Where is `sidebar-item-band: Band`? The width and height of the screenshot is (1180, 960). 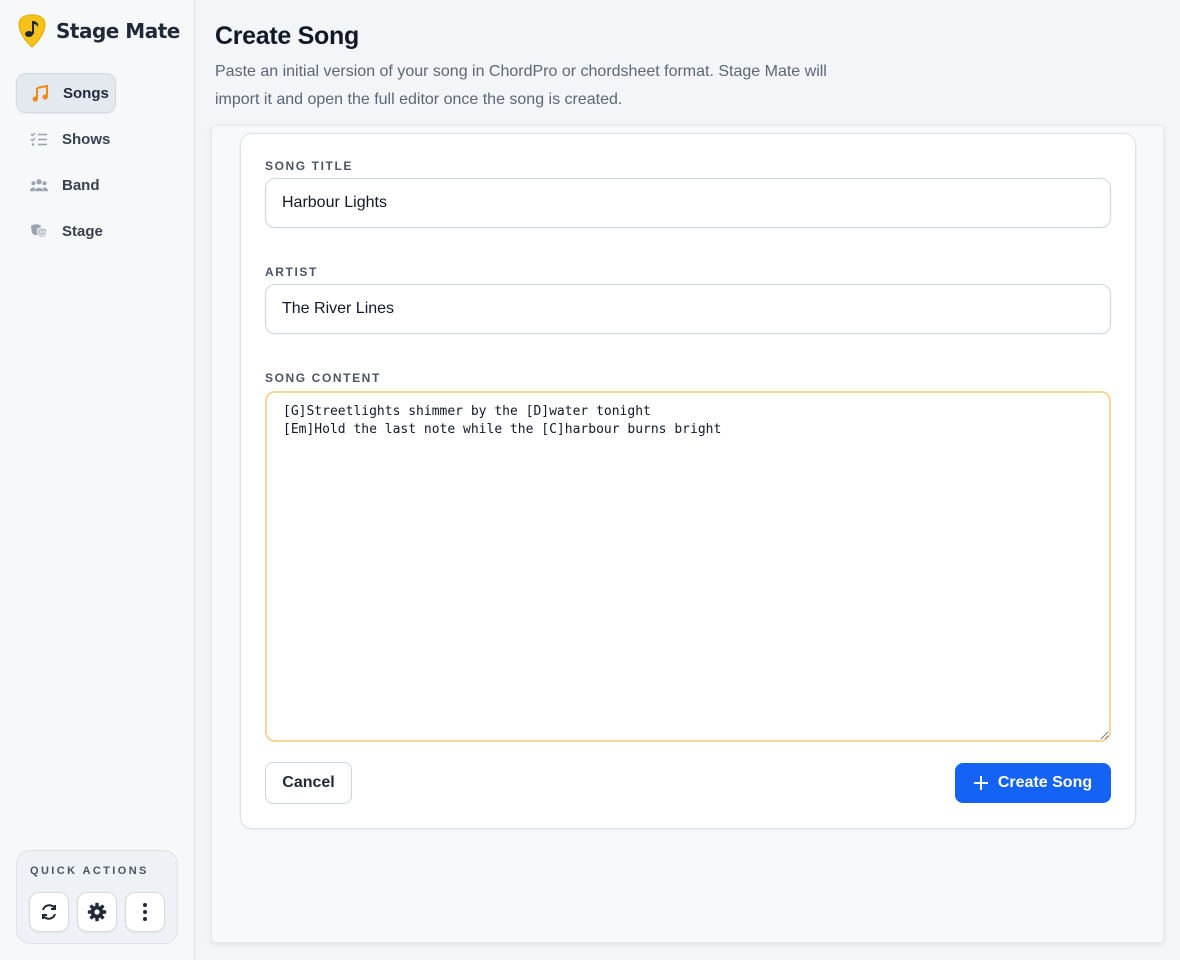 sidebar-item-band: Band is located at coordinates (98, 185).